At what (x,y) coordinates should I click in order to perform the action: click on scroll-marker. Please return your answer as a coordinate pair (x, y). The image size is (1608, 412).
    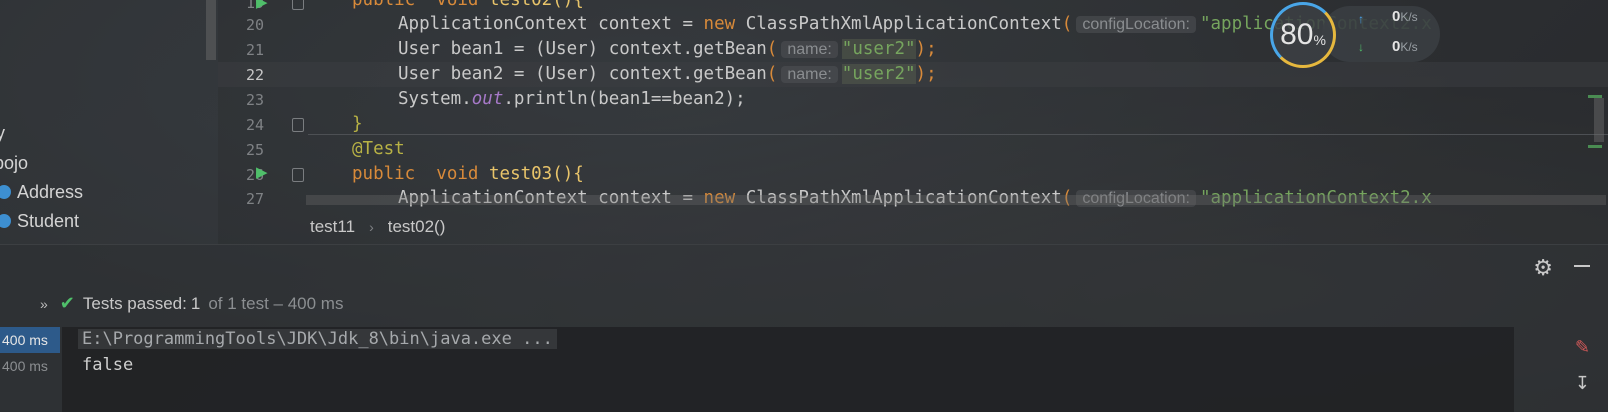
    Looking at the image, I should click on (1595, 146).